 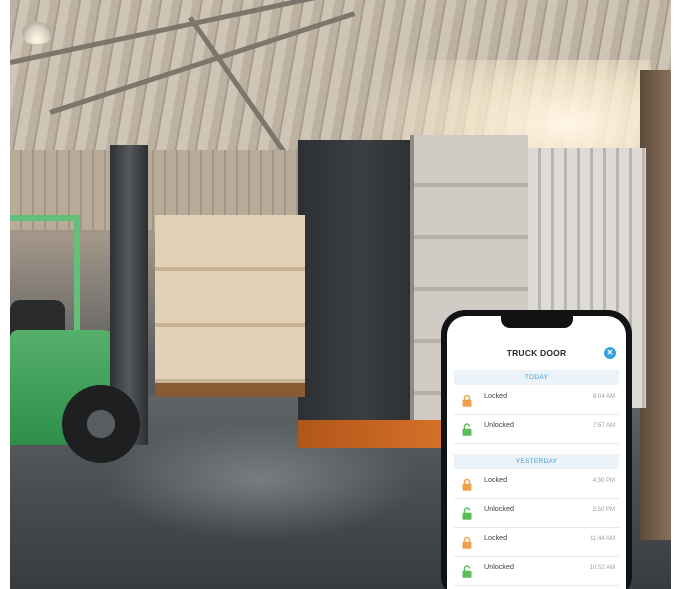 What do you see at coordinates (536, 461) in the screenshot?
I see `section-header-yesterday: YESTERDAY` at bounding box center [536, 461].